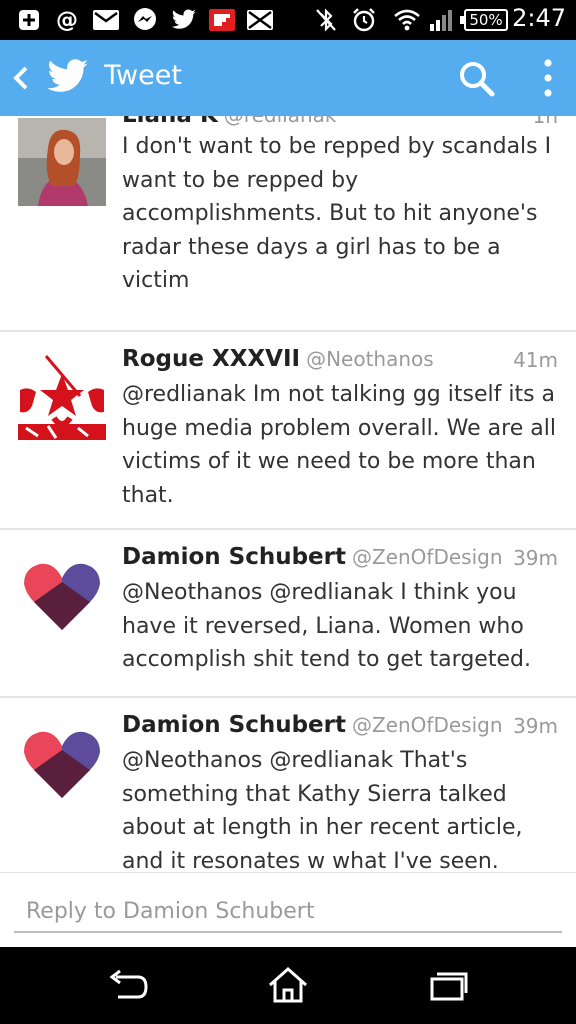 The image size is (576, 1024). I want to click on tweet-timestamp: 41m, so click(535, 360).